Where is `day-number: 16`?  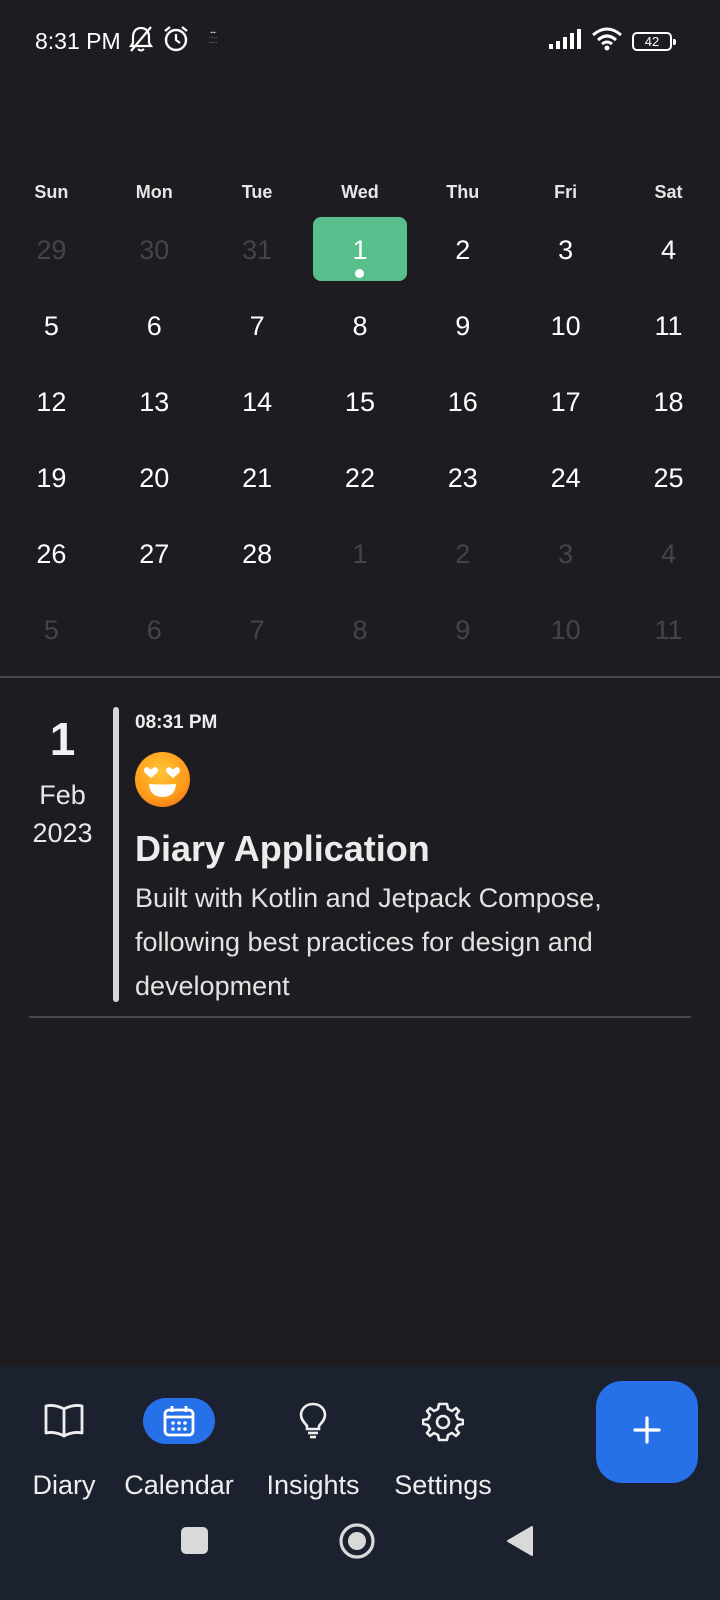
day-number: 16 is located at coordinates (462, 401).